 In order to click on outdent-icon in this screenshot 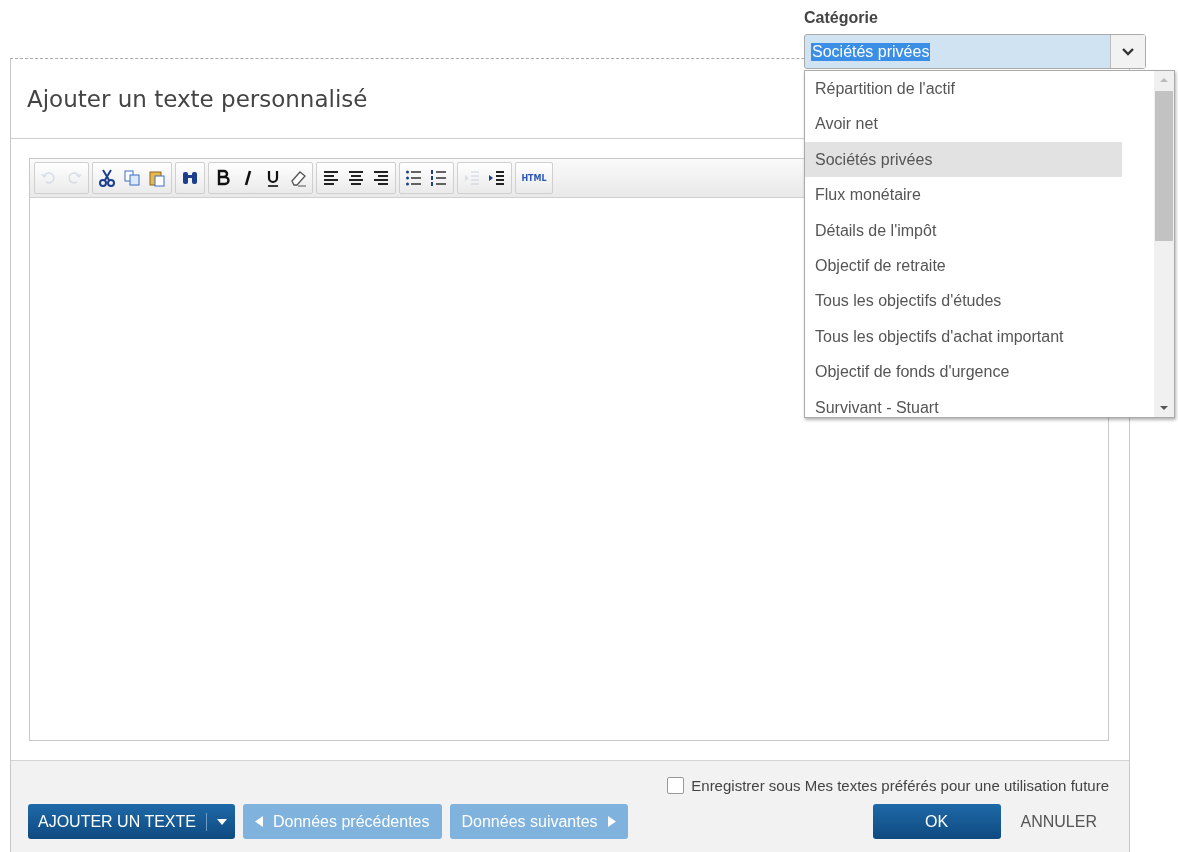, I will do `click(472, 178)`.